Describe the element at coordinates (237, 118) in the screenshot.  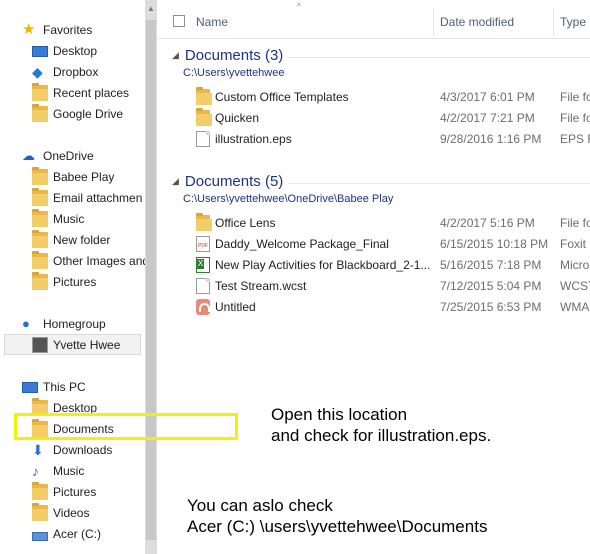
I see `file-name: Quicken` at that location.